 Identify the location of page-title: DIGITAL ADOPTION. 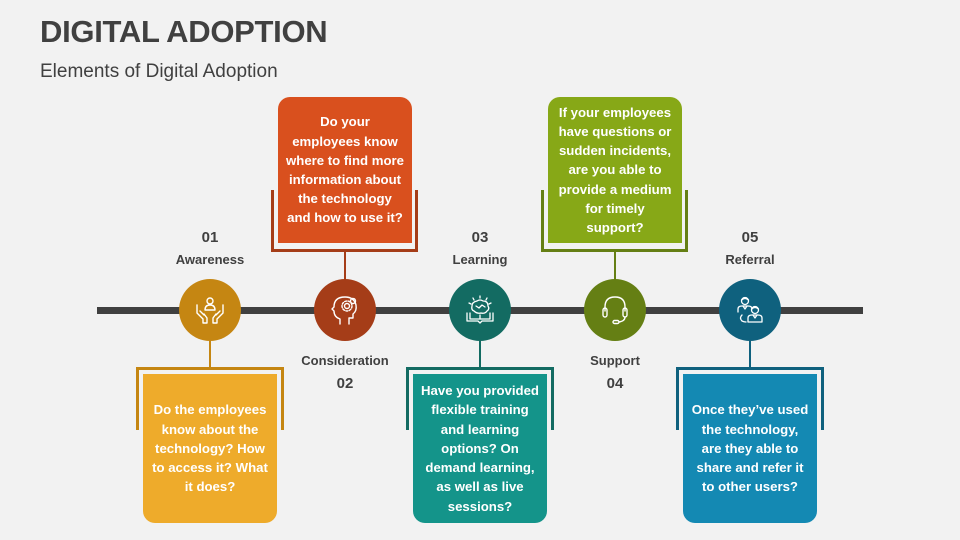
(184, 31).